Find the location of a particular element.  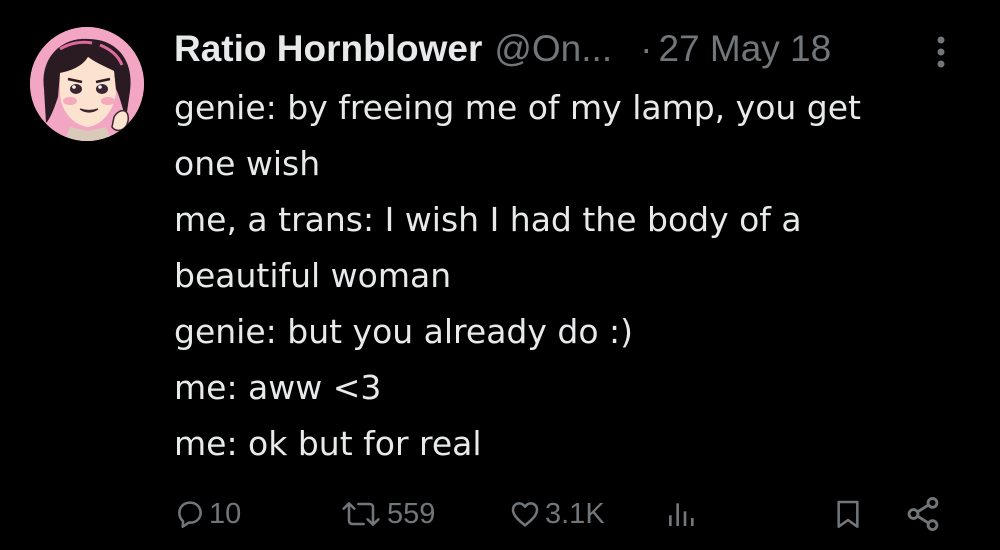

retweet-button: 559 is located at coordinates (386, 514).